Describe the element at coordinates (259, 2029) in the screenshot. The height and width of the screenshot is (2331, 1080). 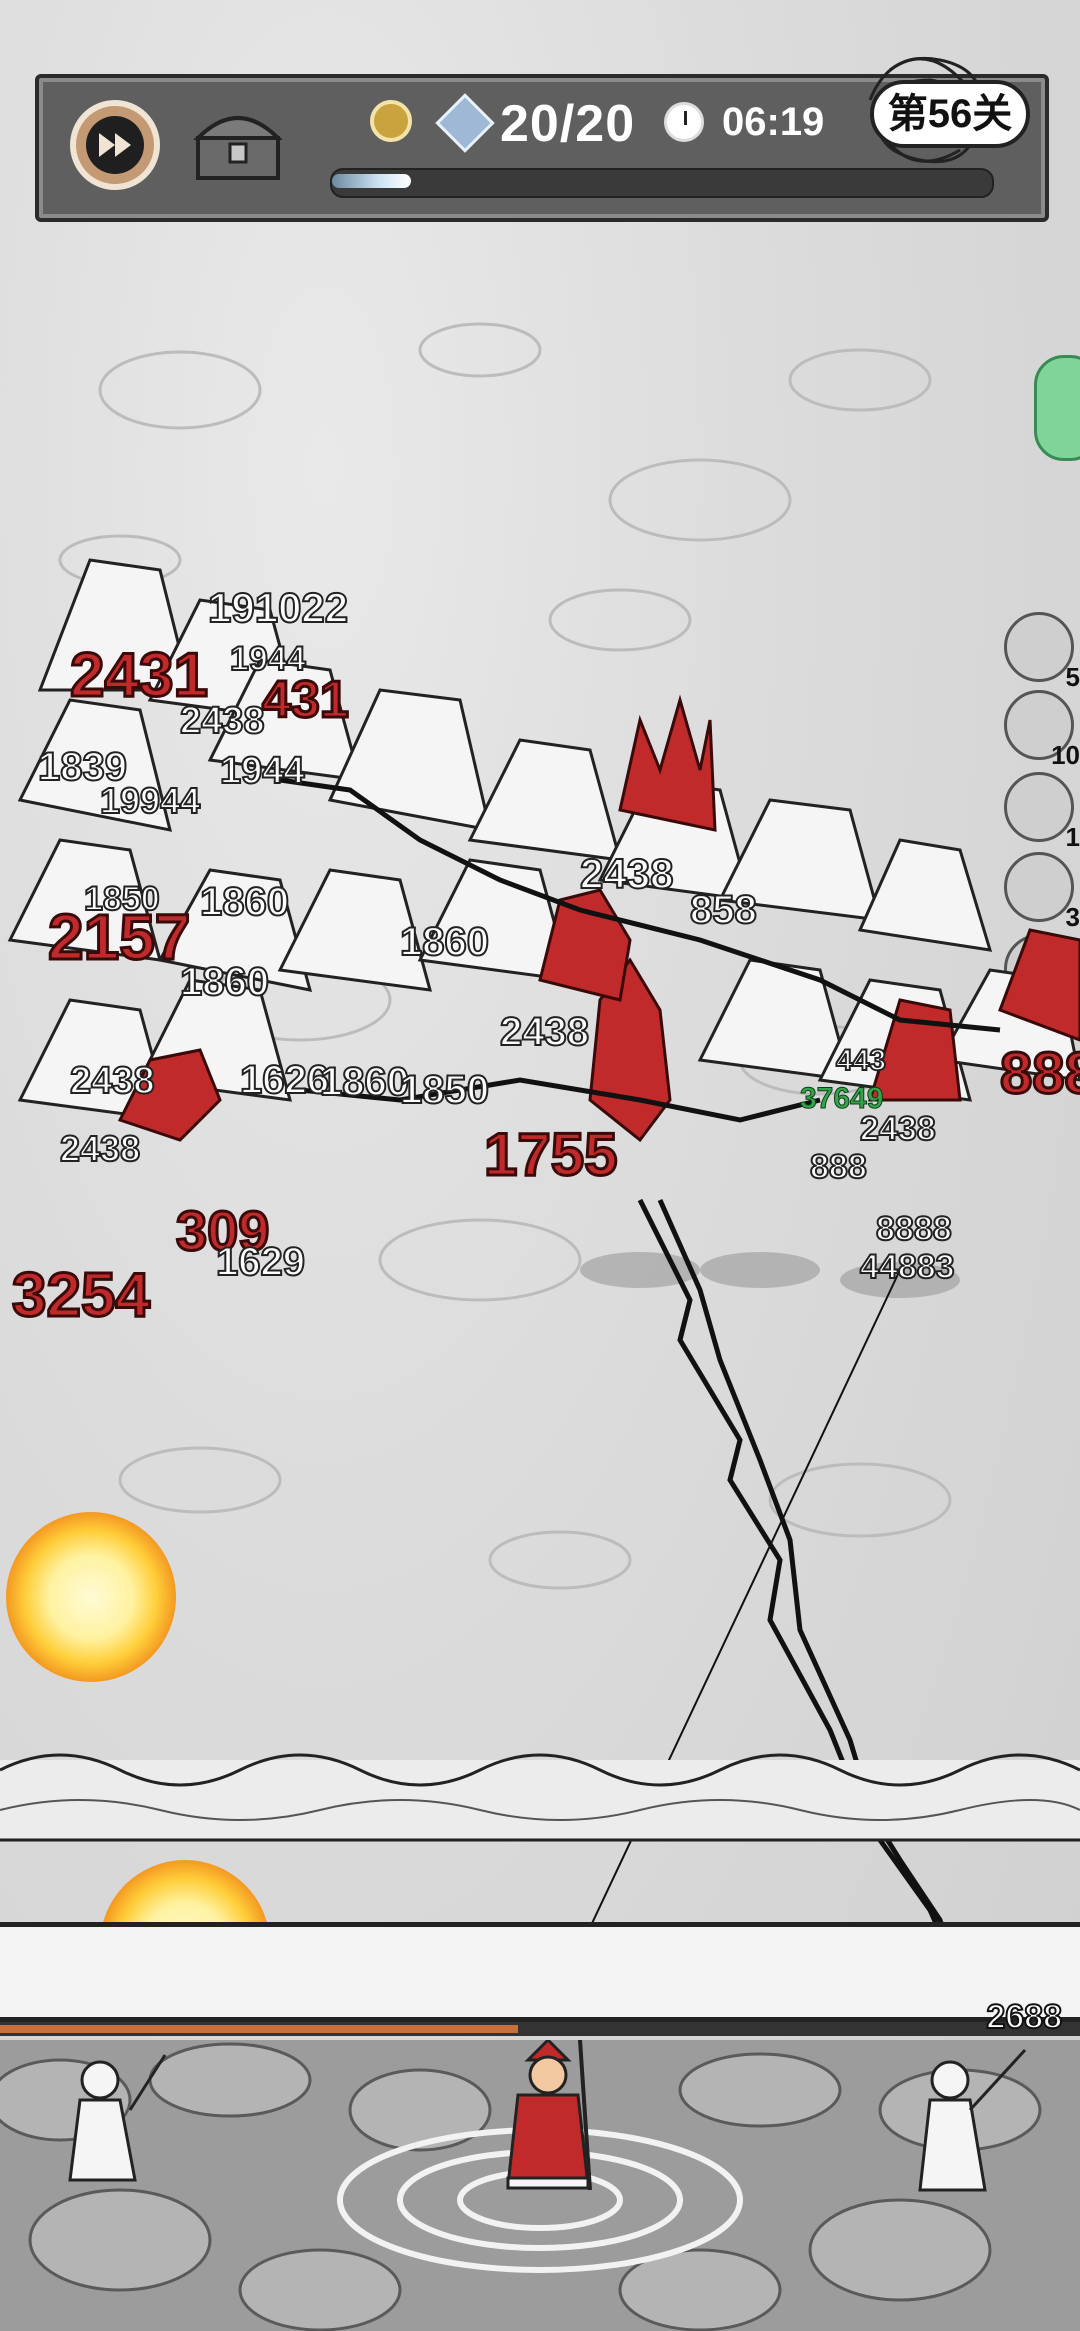
I see `wall-hp-fill` at that location.